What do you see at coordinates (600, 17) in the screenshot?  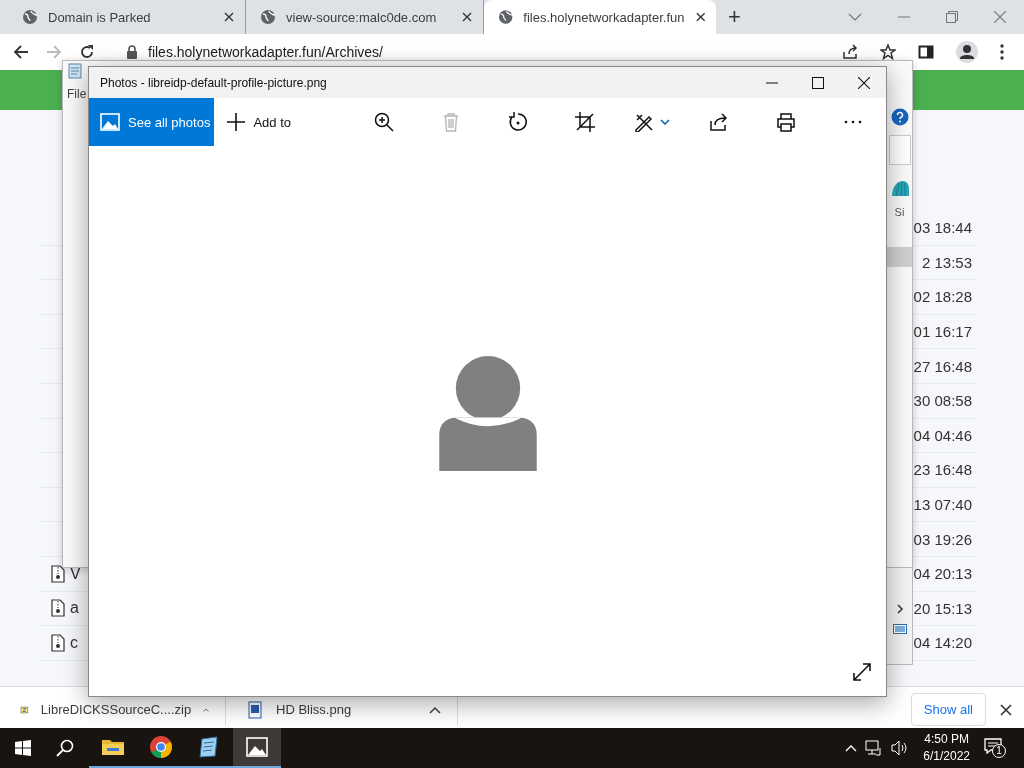 I see `browser-tab: files.holynetworkadapter.fun` at bounding box center [600, 17].